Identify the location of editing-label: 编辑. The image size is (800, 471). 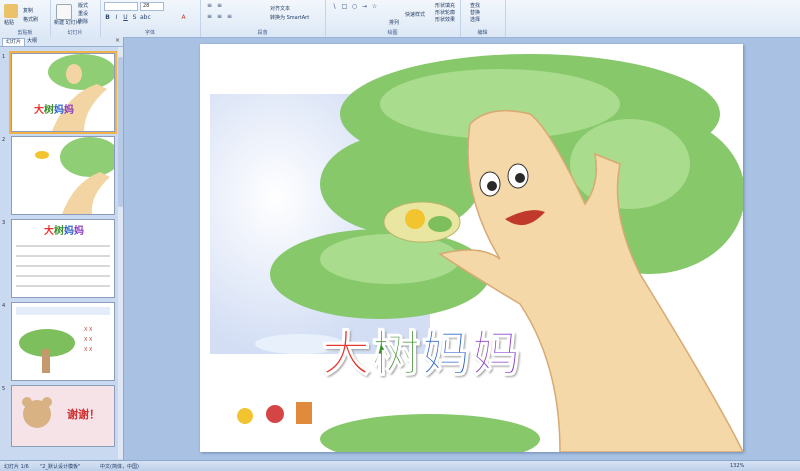
(482, 33).